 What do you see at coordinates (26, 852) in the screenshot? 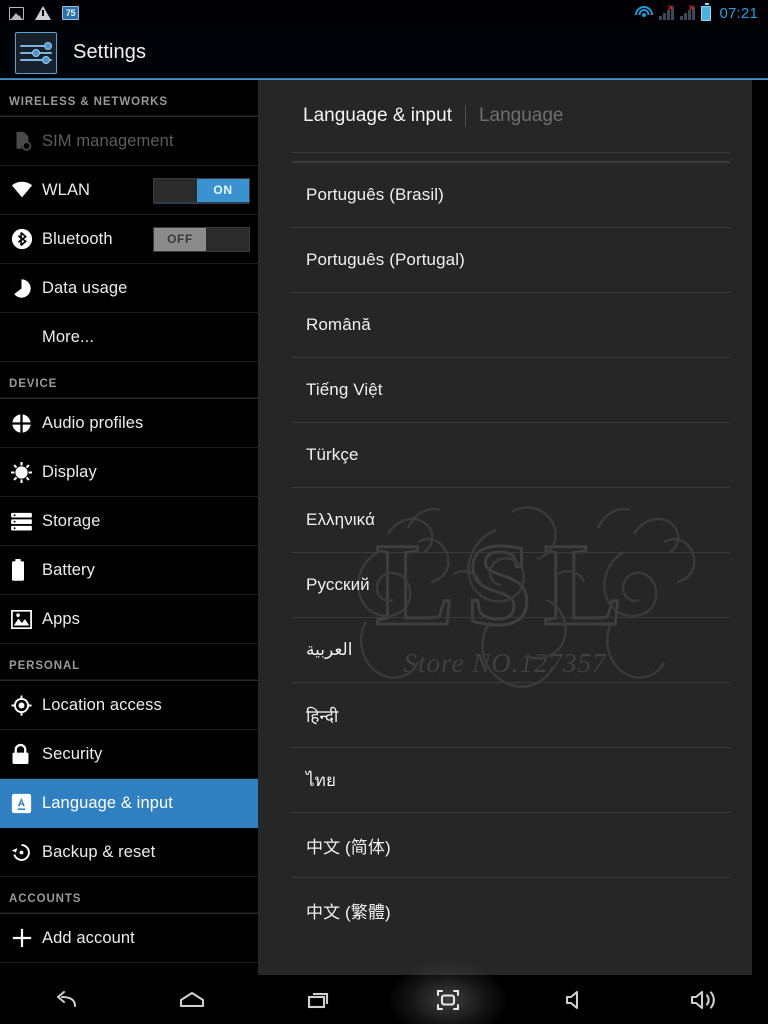
I see `backup-reset-icon` at bounding box center [26, 852].